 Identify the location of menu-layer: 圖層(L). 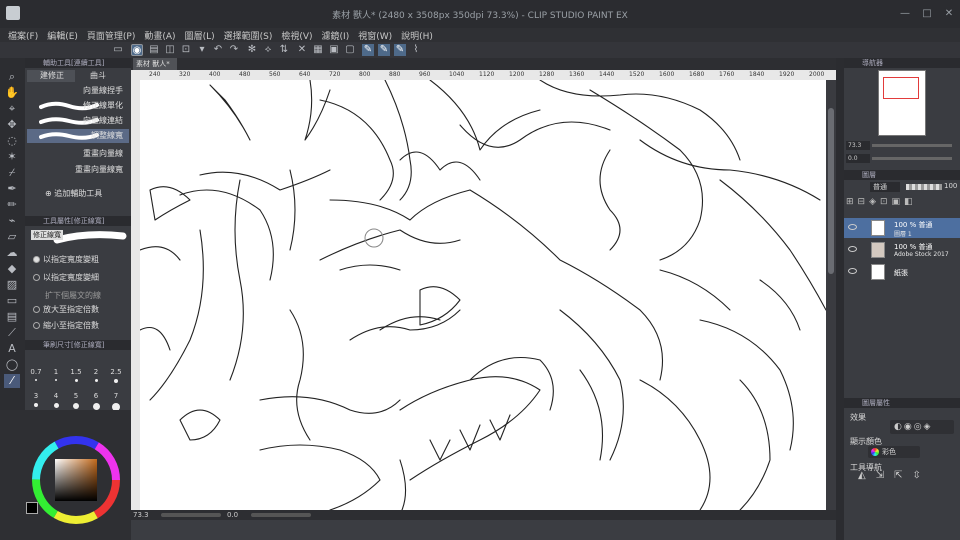
(196, 35).